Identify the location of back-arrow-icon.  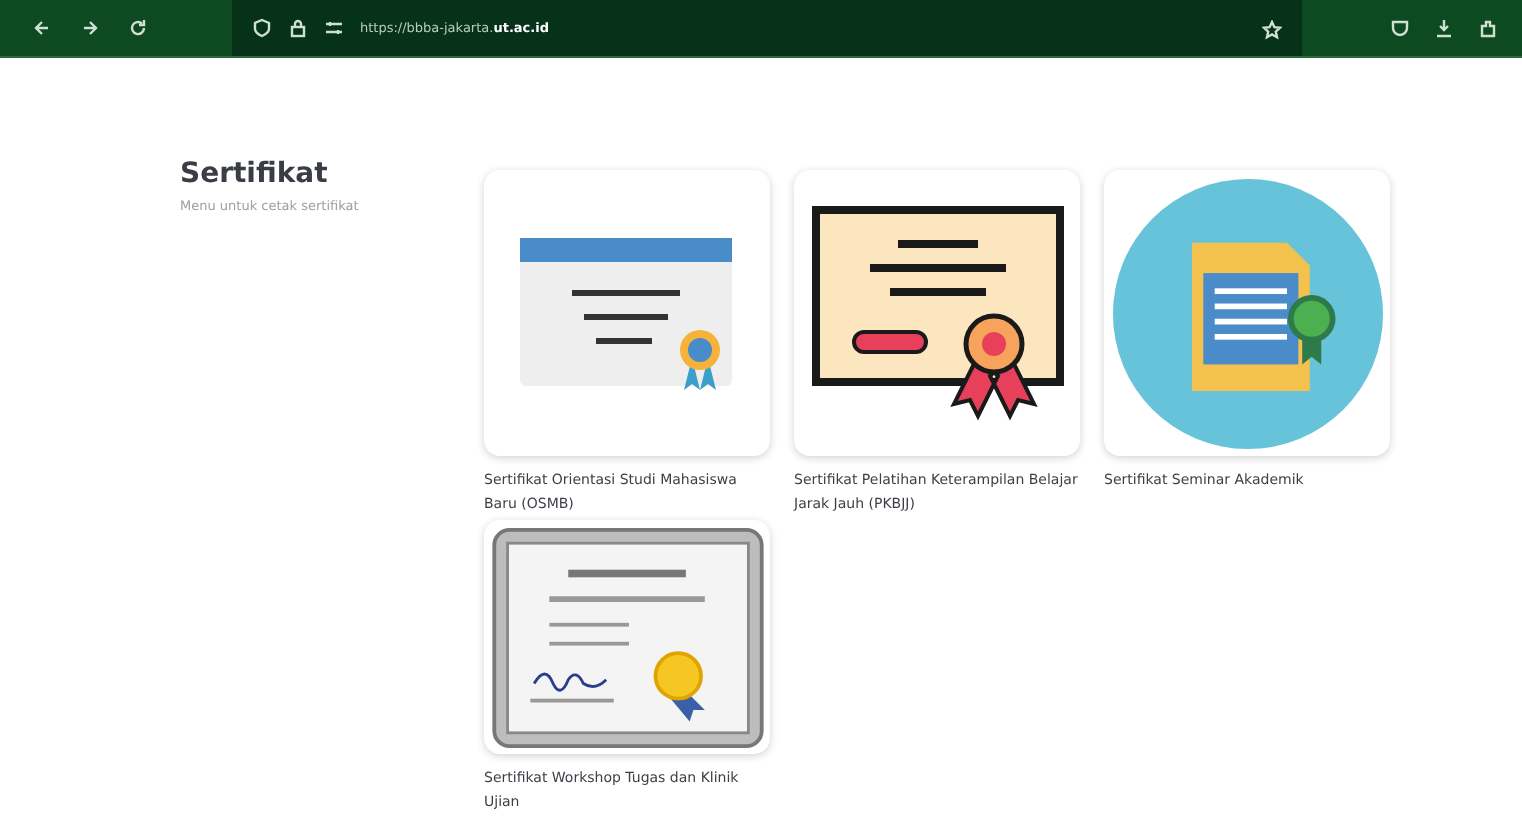
(42, 28).